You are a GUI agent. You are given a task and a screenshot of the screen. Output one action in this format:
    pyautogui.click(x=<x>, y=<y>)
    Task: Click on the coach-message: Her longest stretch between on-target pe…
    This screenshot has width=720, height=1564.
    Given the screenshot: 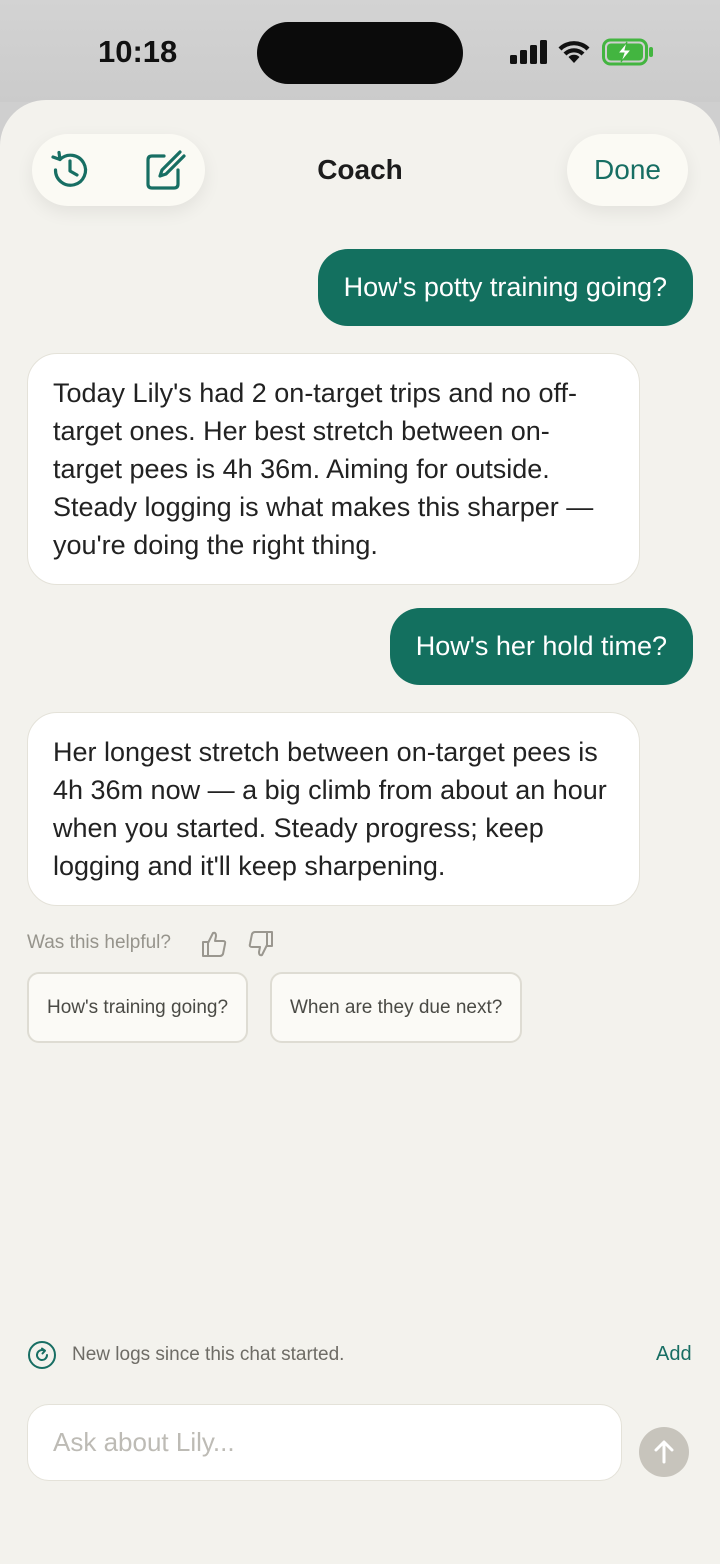 What is the action you would take?
    pyautogui.click(x=333, y=809)
    